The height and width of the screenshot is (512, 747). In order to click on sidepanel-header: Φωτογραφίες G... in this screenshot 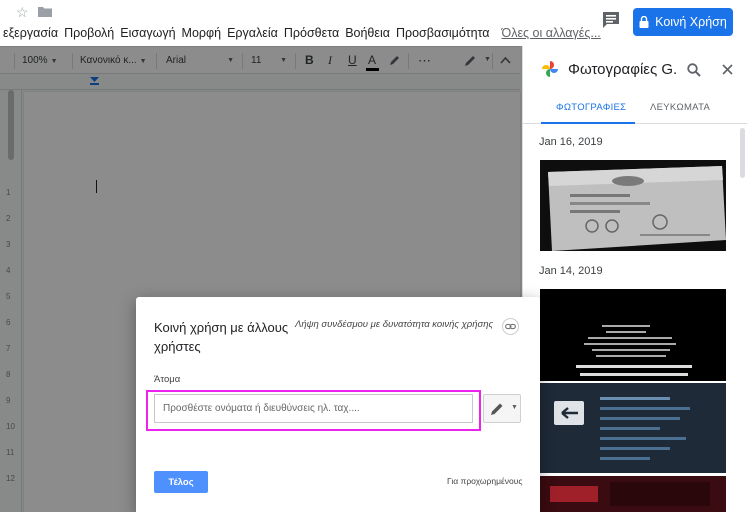, I will do `click(635, 70)`.